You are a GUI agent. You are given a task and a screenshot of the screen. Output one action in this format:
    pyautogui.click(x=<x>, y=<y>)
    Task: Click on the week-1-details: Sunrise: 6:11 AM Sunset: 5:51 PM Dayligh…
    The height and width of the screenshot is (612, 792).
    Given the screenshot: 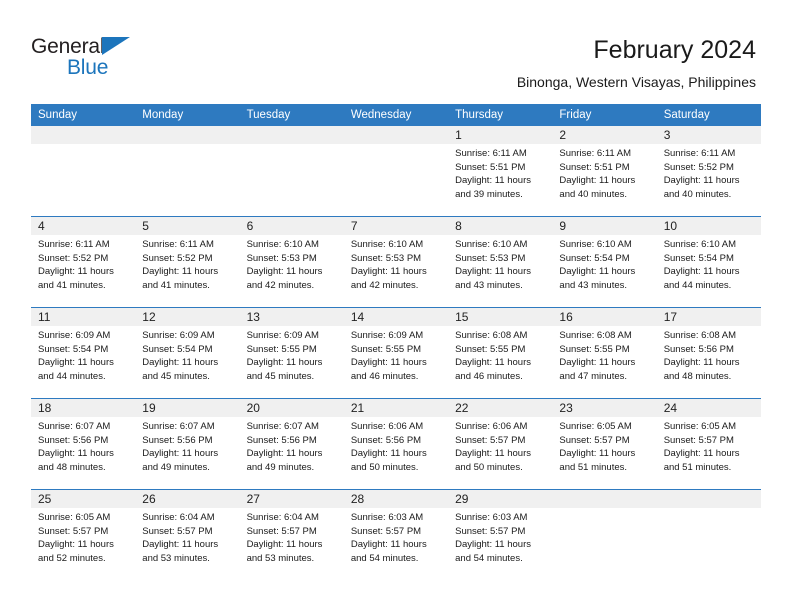 What is the action you would take?
    pyautogui.click(x=396, y=180)
    